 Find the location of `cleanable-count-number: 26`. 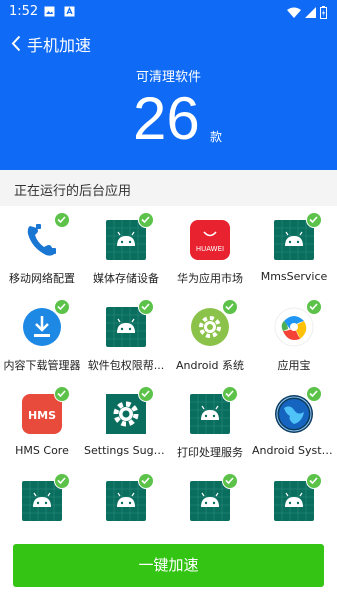

cleanable-count-number: 26 is located at coordinates (166, 118).